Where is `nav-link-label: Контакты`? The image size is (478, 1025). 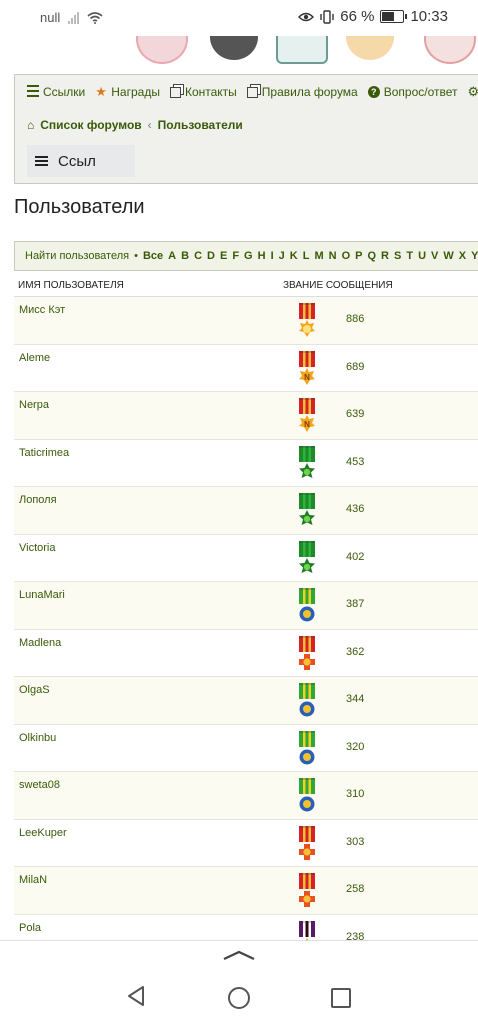 nav-link-label: Контакты is located at coordinates (210, 92).